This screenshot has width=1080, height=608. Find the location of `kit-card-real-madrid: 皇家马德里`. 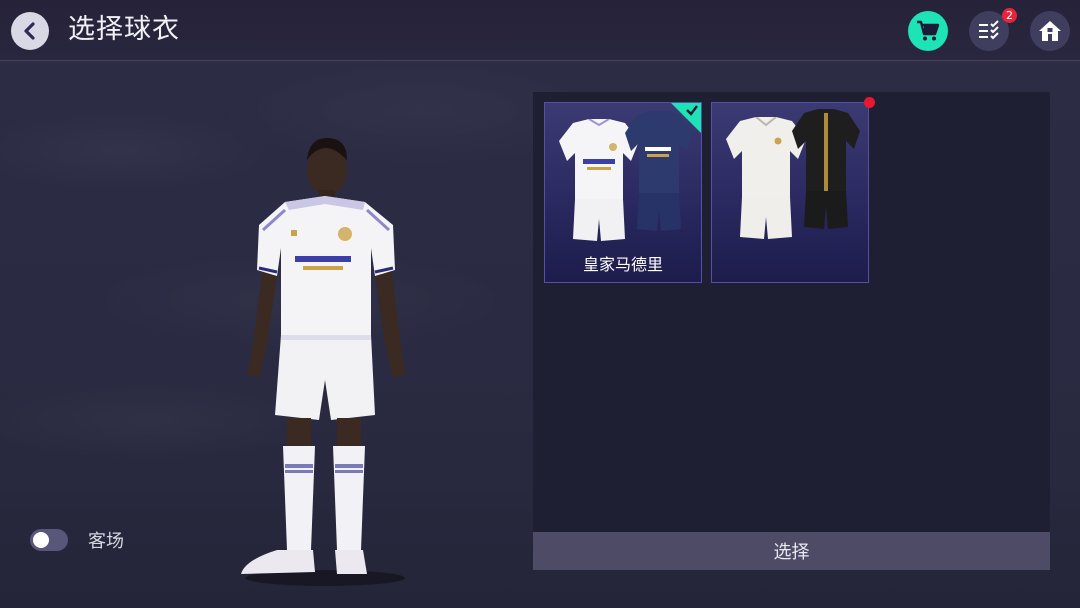

kit-card-real-madrid: 皇家马德里 is located at coordinates (623, 192).